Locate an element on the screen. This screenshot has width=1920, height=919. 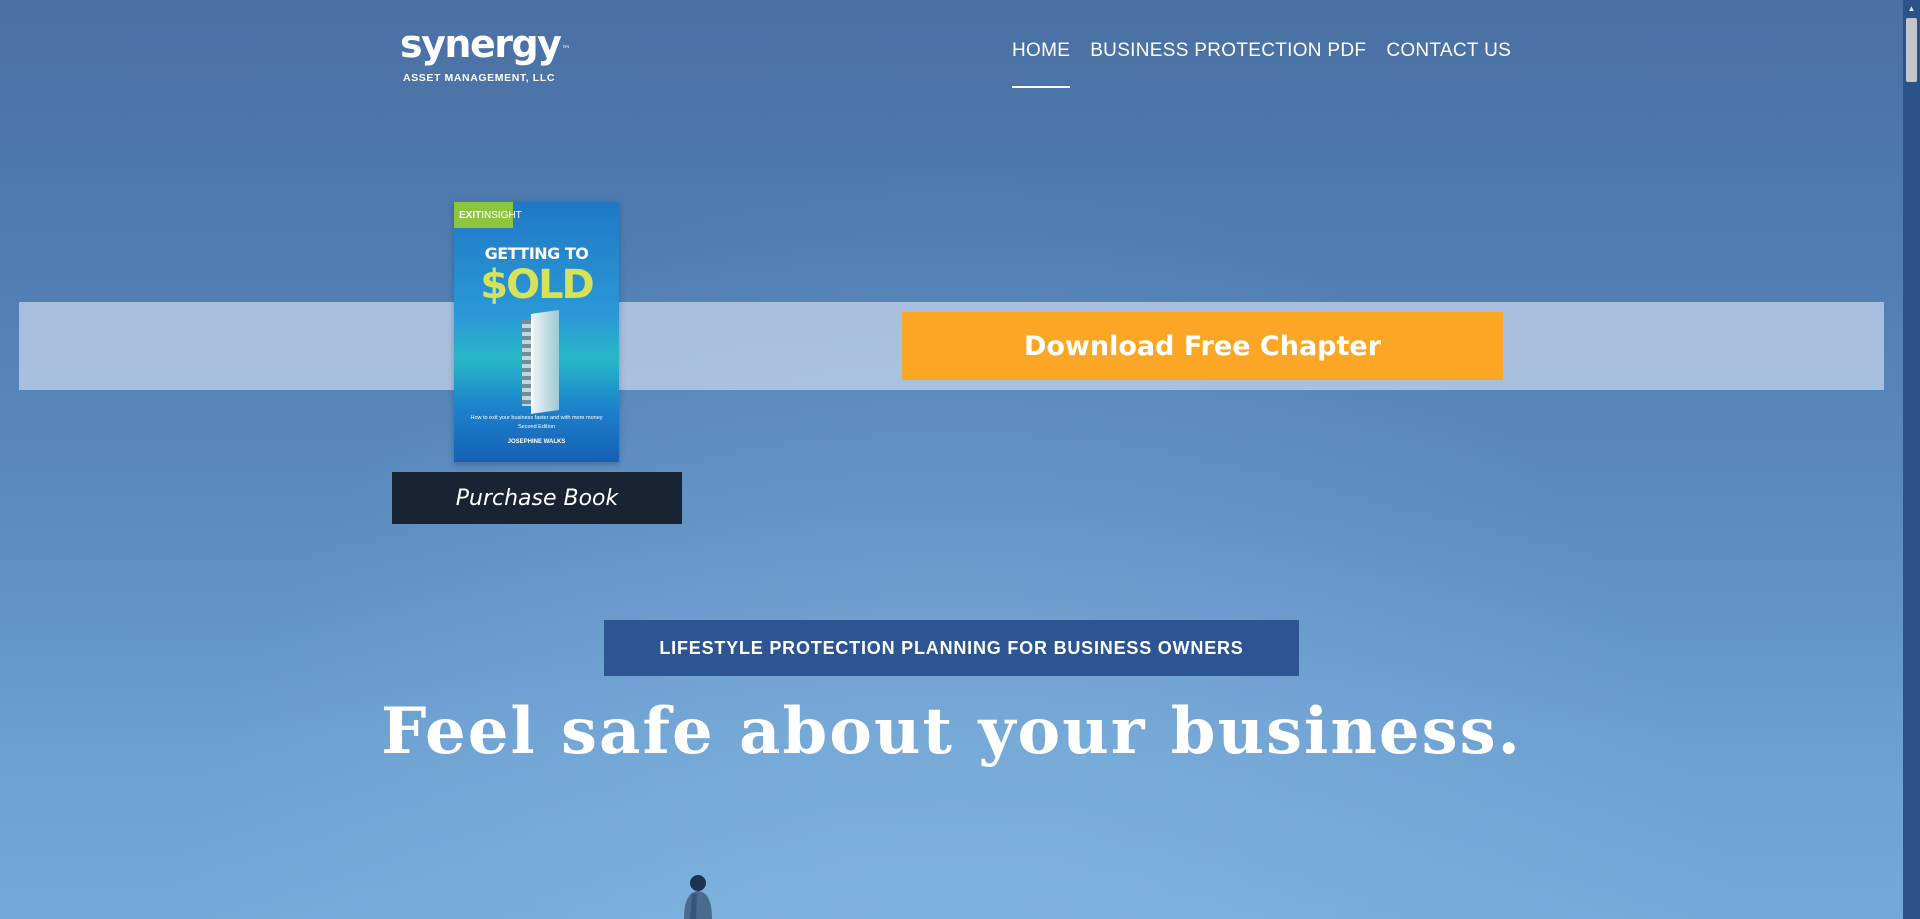
purchase-book-button: Purchase Book is located at coordinates (537, 498).